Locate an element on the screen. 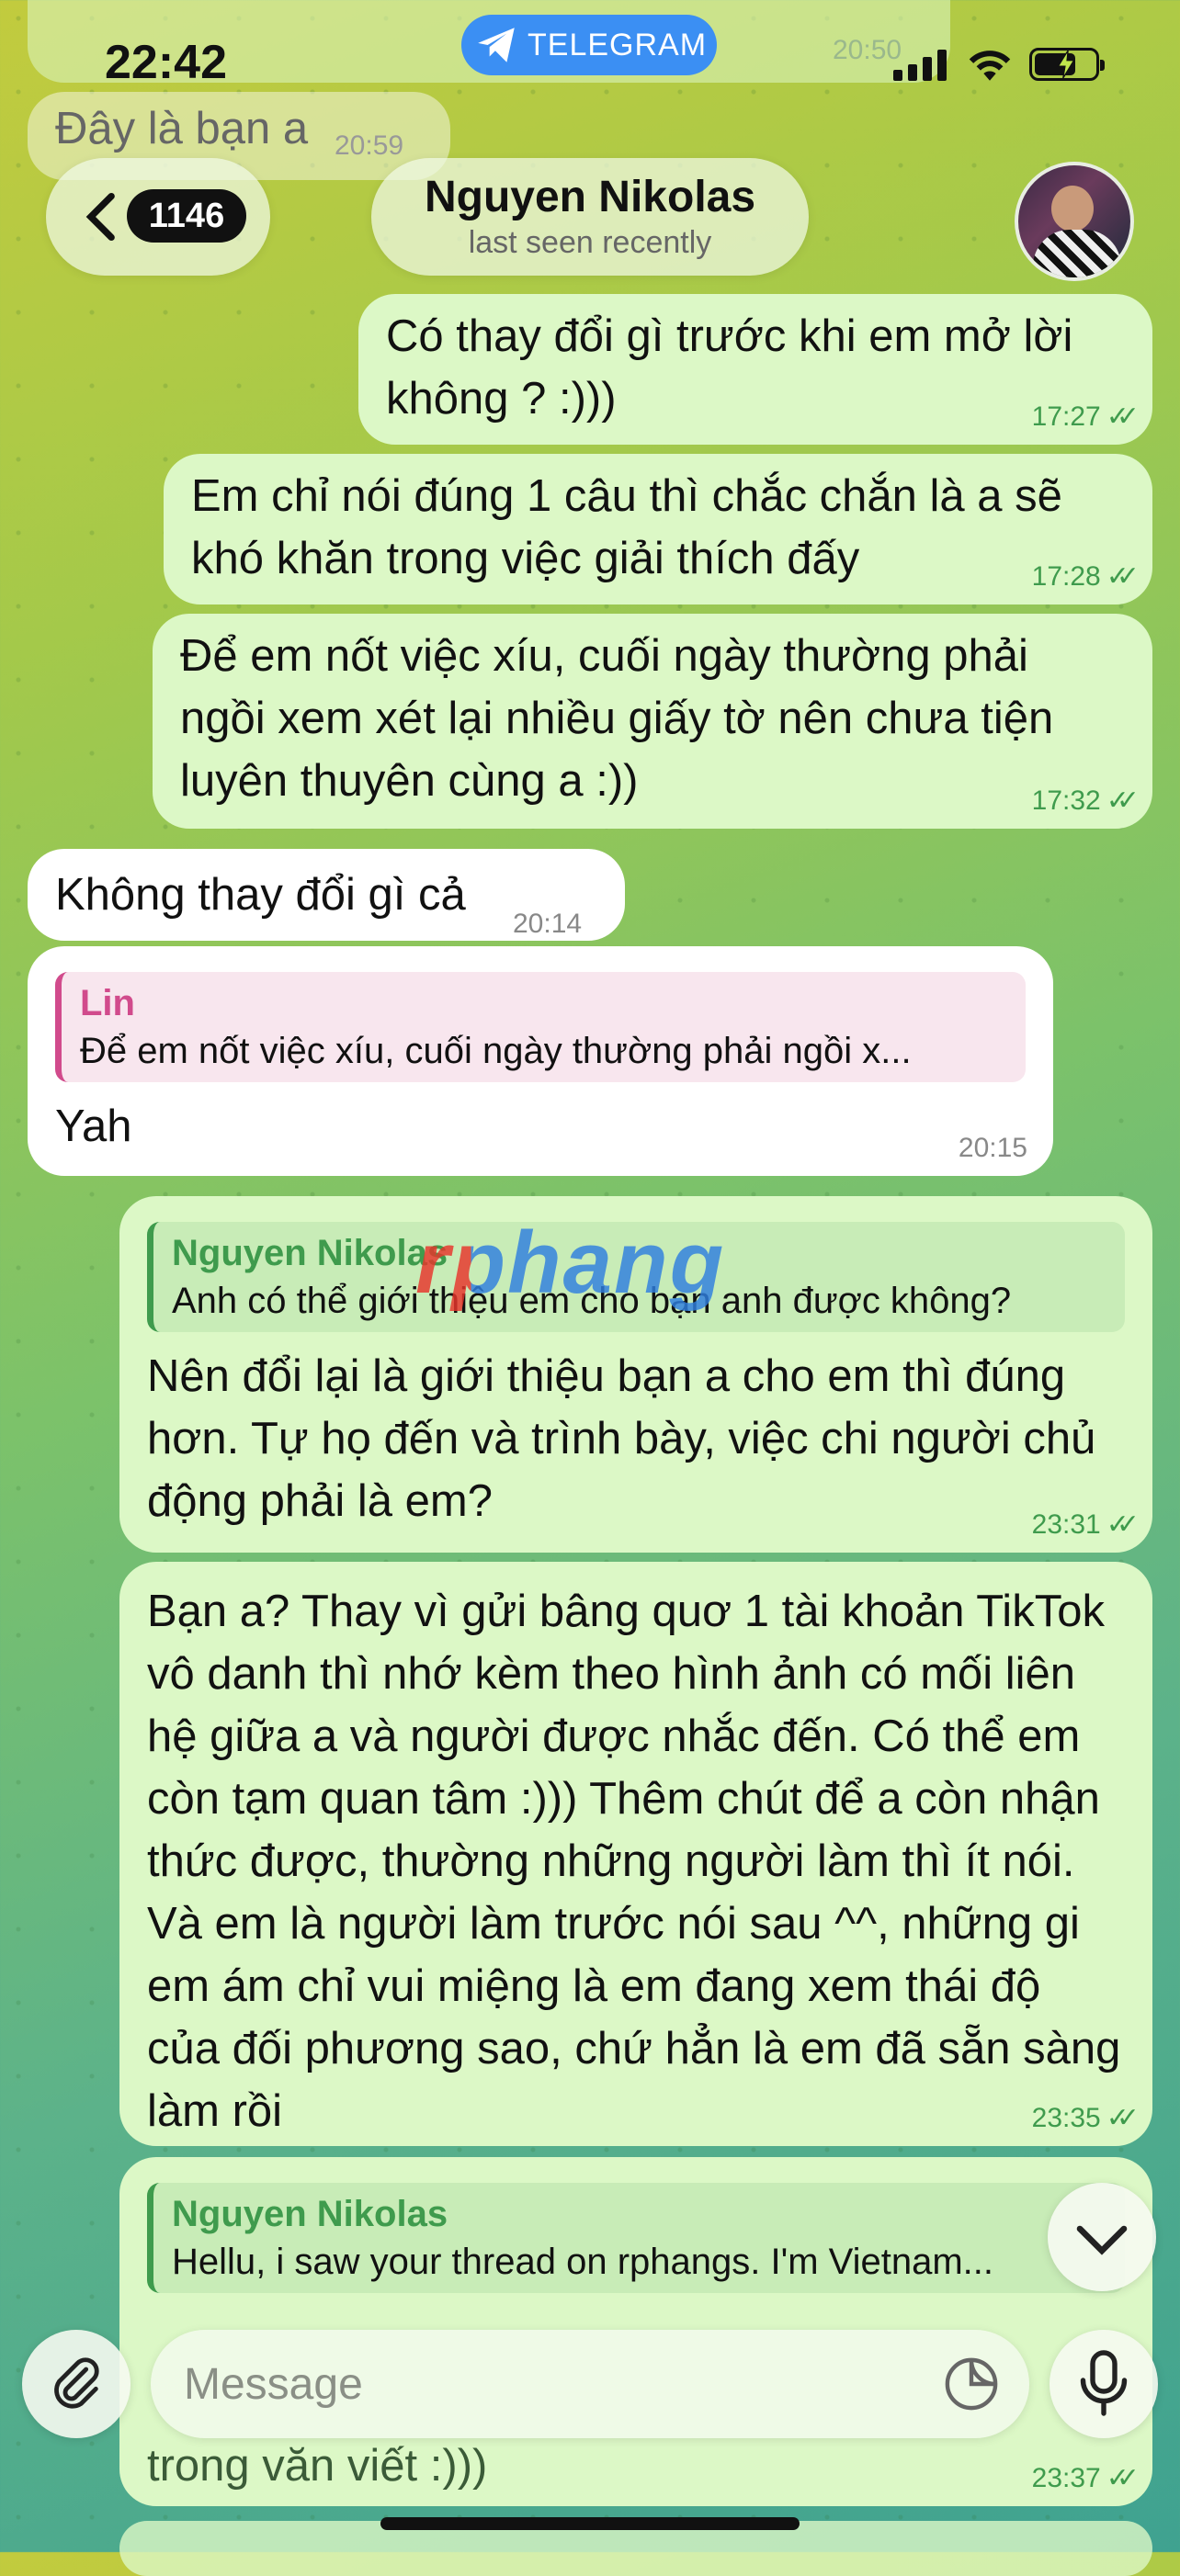 The height and width of the screenshot is (2576, 1180). reply-author: Lin is located at coordinates (107, 1003).